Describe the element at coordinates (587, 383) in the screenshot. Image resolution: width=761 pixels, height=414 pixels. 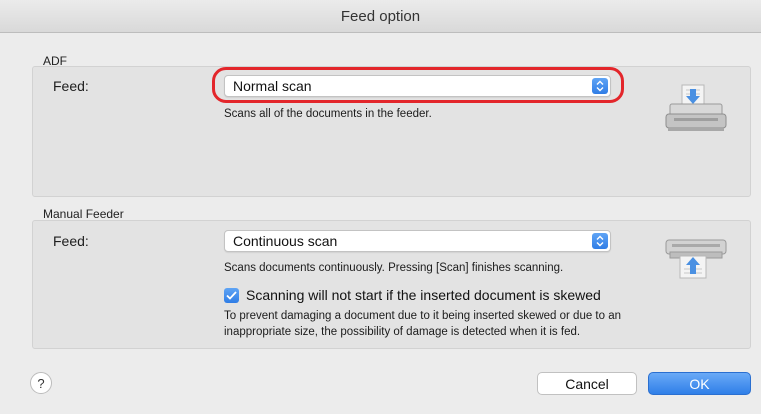
I see `cancel-button: Cancel` at that location.